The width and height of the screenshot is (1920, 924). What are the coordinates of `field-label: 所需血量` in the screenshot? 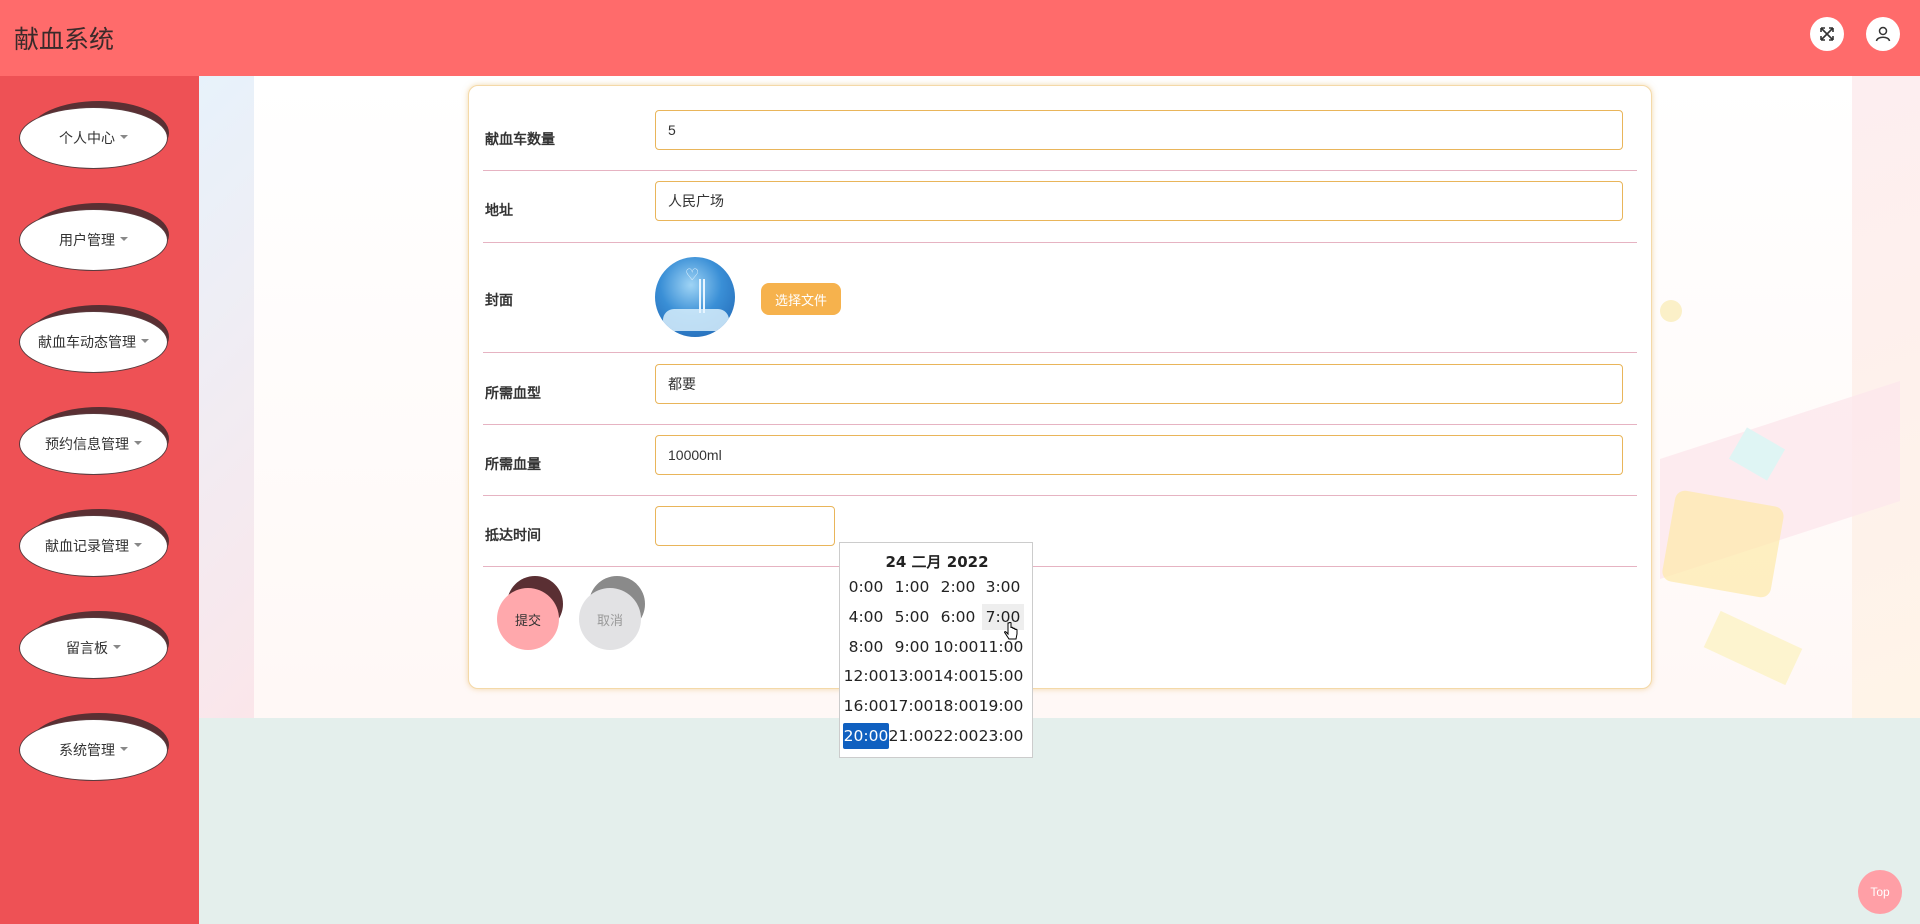 It's located at (513, 464).